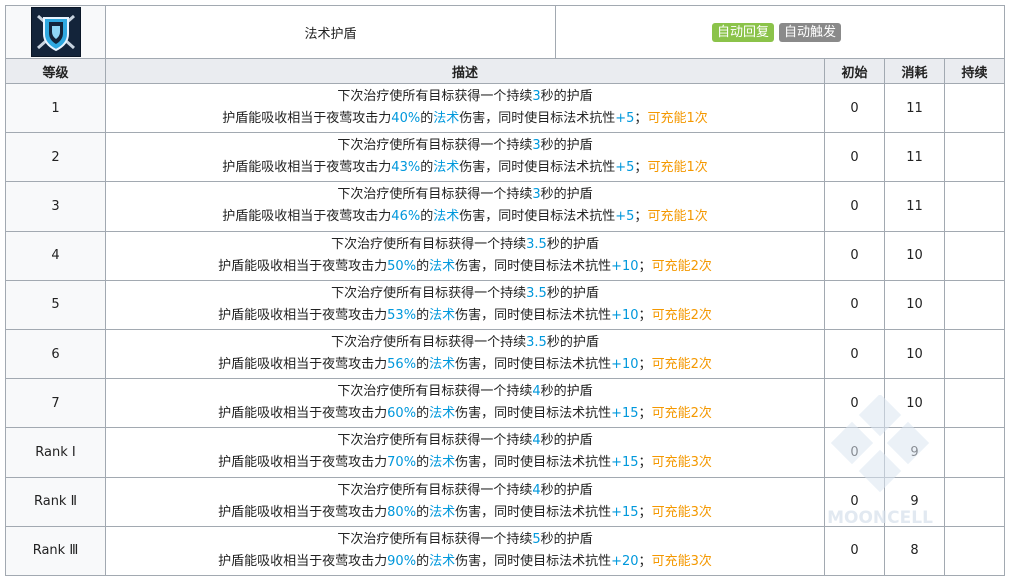 The height and width of the screenshot is (582, 1010). I want to click on description-line-2: 护盾能吸收相当于夜莺攻击力56%的法术伤害，同时使目标法术抗性+10；可充能2次, so click(465, 365).